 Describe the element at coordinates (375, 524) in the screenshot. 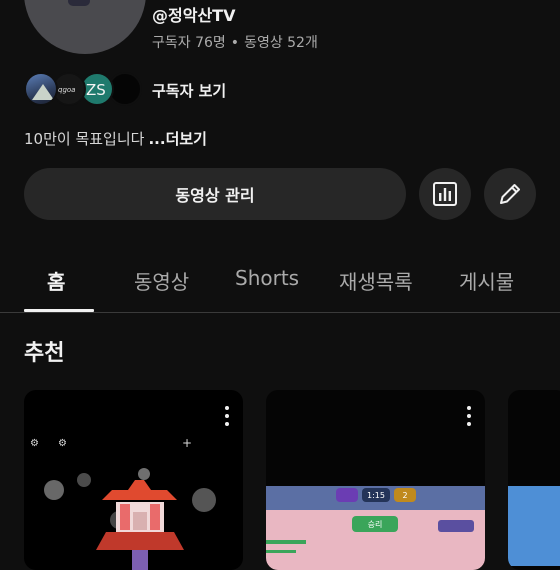

I see `victory-banner: 승리` at that location.